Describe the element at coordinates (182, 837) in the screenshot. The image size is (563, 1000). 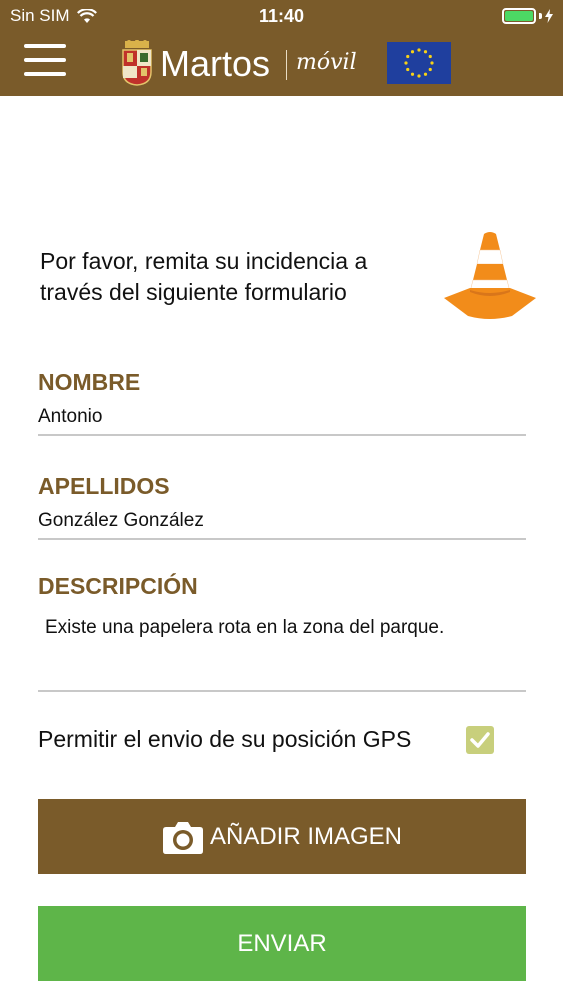
I see `camera-icon` at that location.